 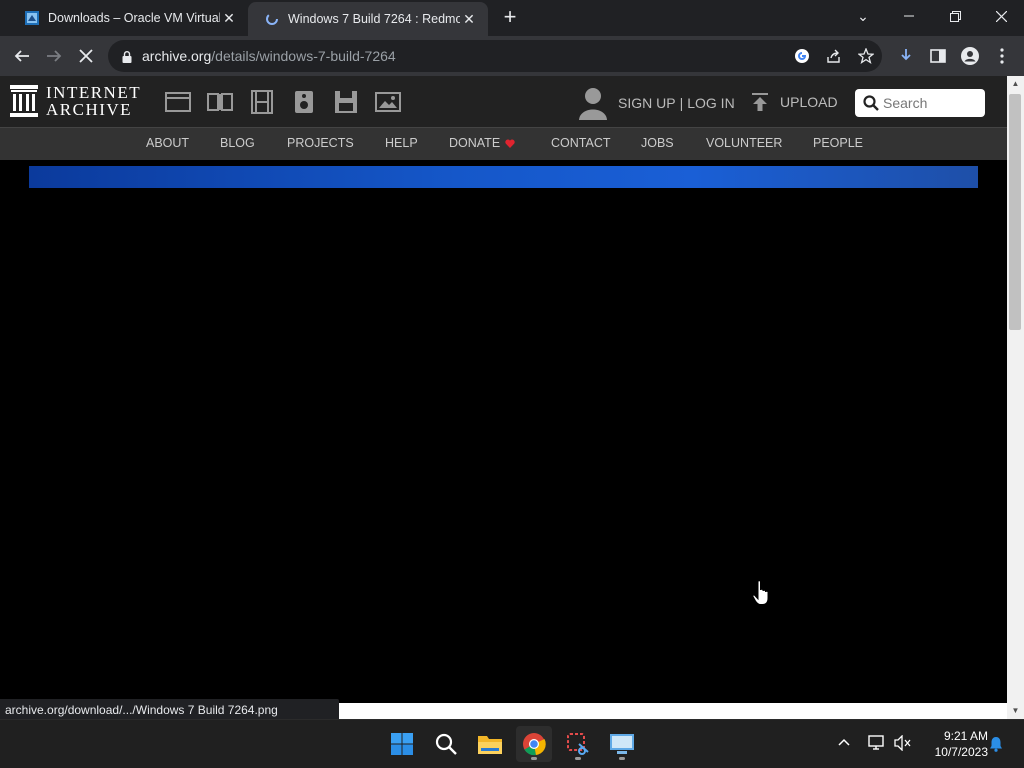 What do you see at coordinates (953, 744) in the screenshot?
I see `system-clock: 9:21 AM 10/7/2023` at bounding box center [953, 744].